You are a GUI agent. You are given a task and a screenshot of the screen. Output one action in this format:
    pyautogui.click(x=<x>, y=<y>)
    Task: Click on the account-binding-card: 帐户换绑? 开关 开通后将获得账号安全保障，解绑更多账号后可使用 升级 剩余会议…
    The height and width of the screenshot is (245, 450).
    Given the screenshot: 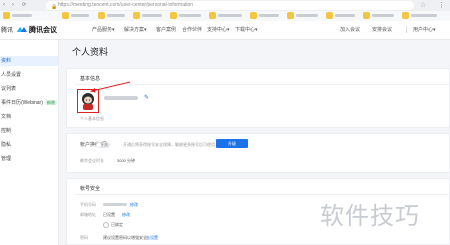 What is the action you would take?
    pyautogui.click(x=258, y=153)
    